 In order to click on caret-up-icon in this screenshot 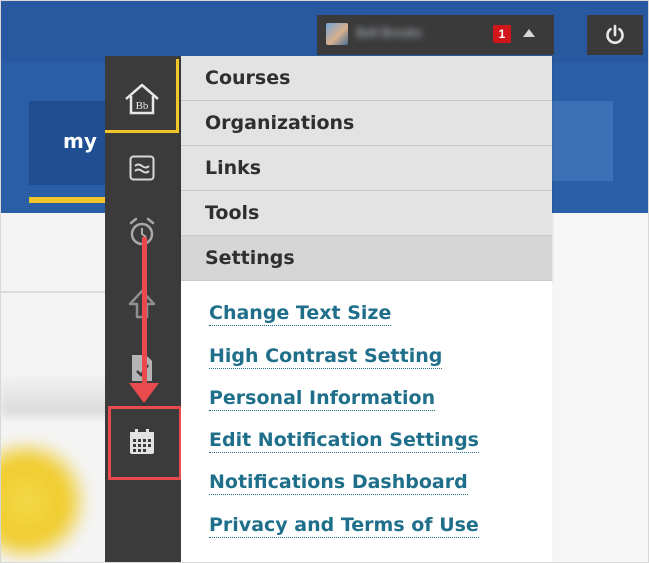, I will do `click(529, 33)`.